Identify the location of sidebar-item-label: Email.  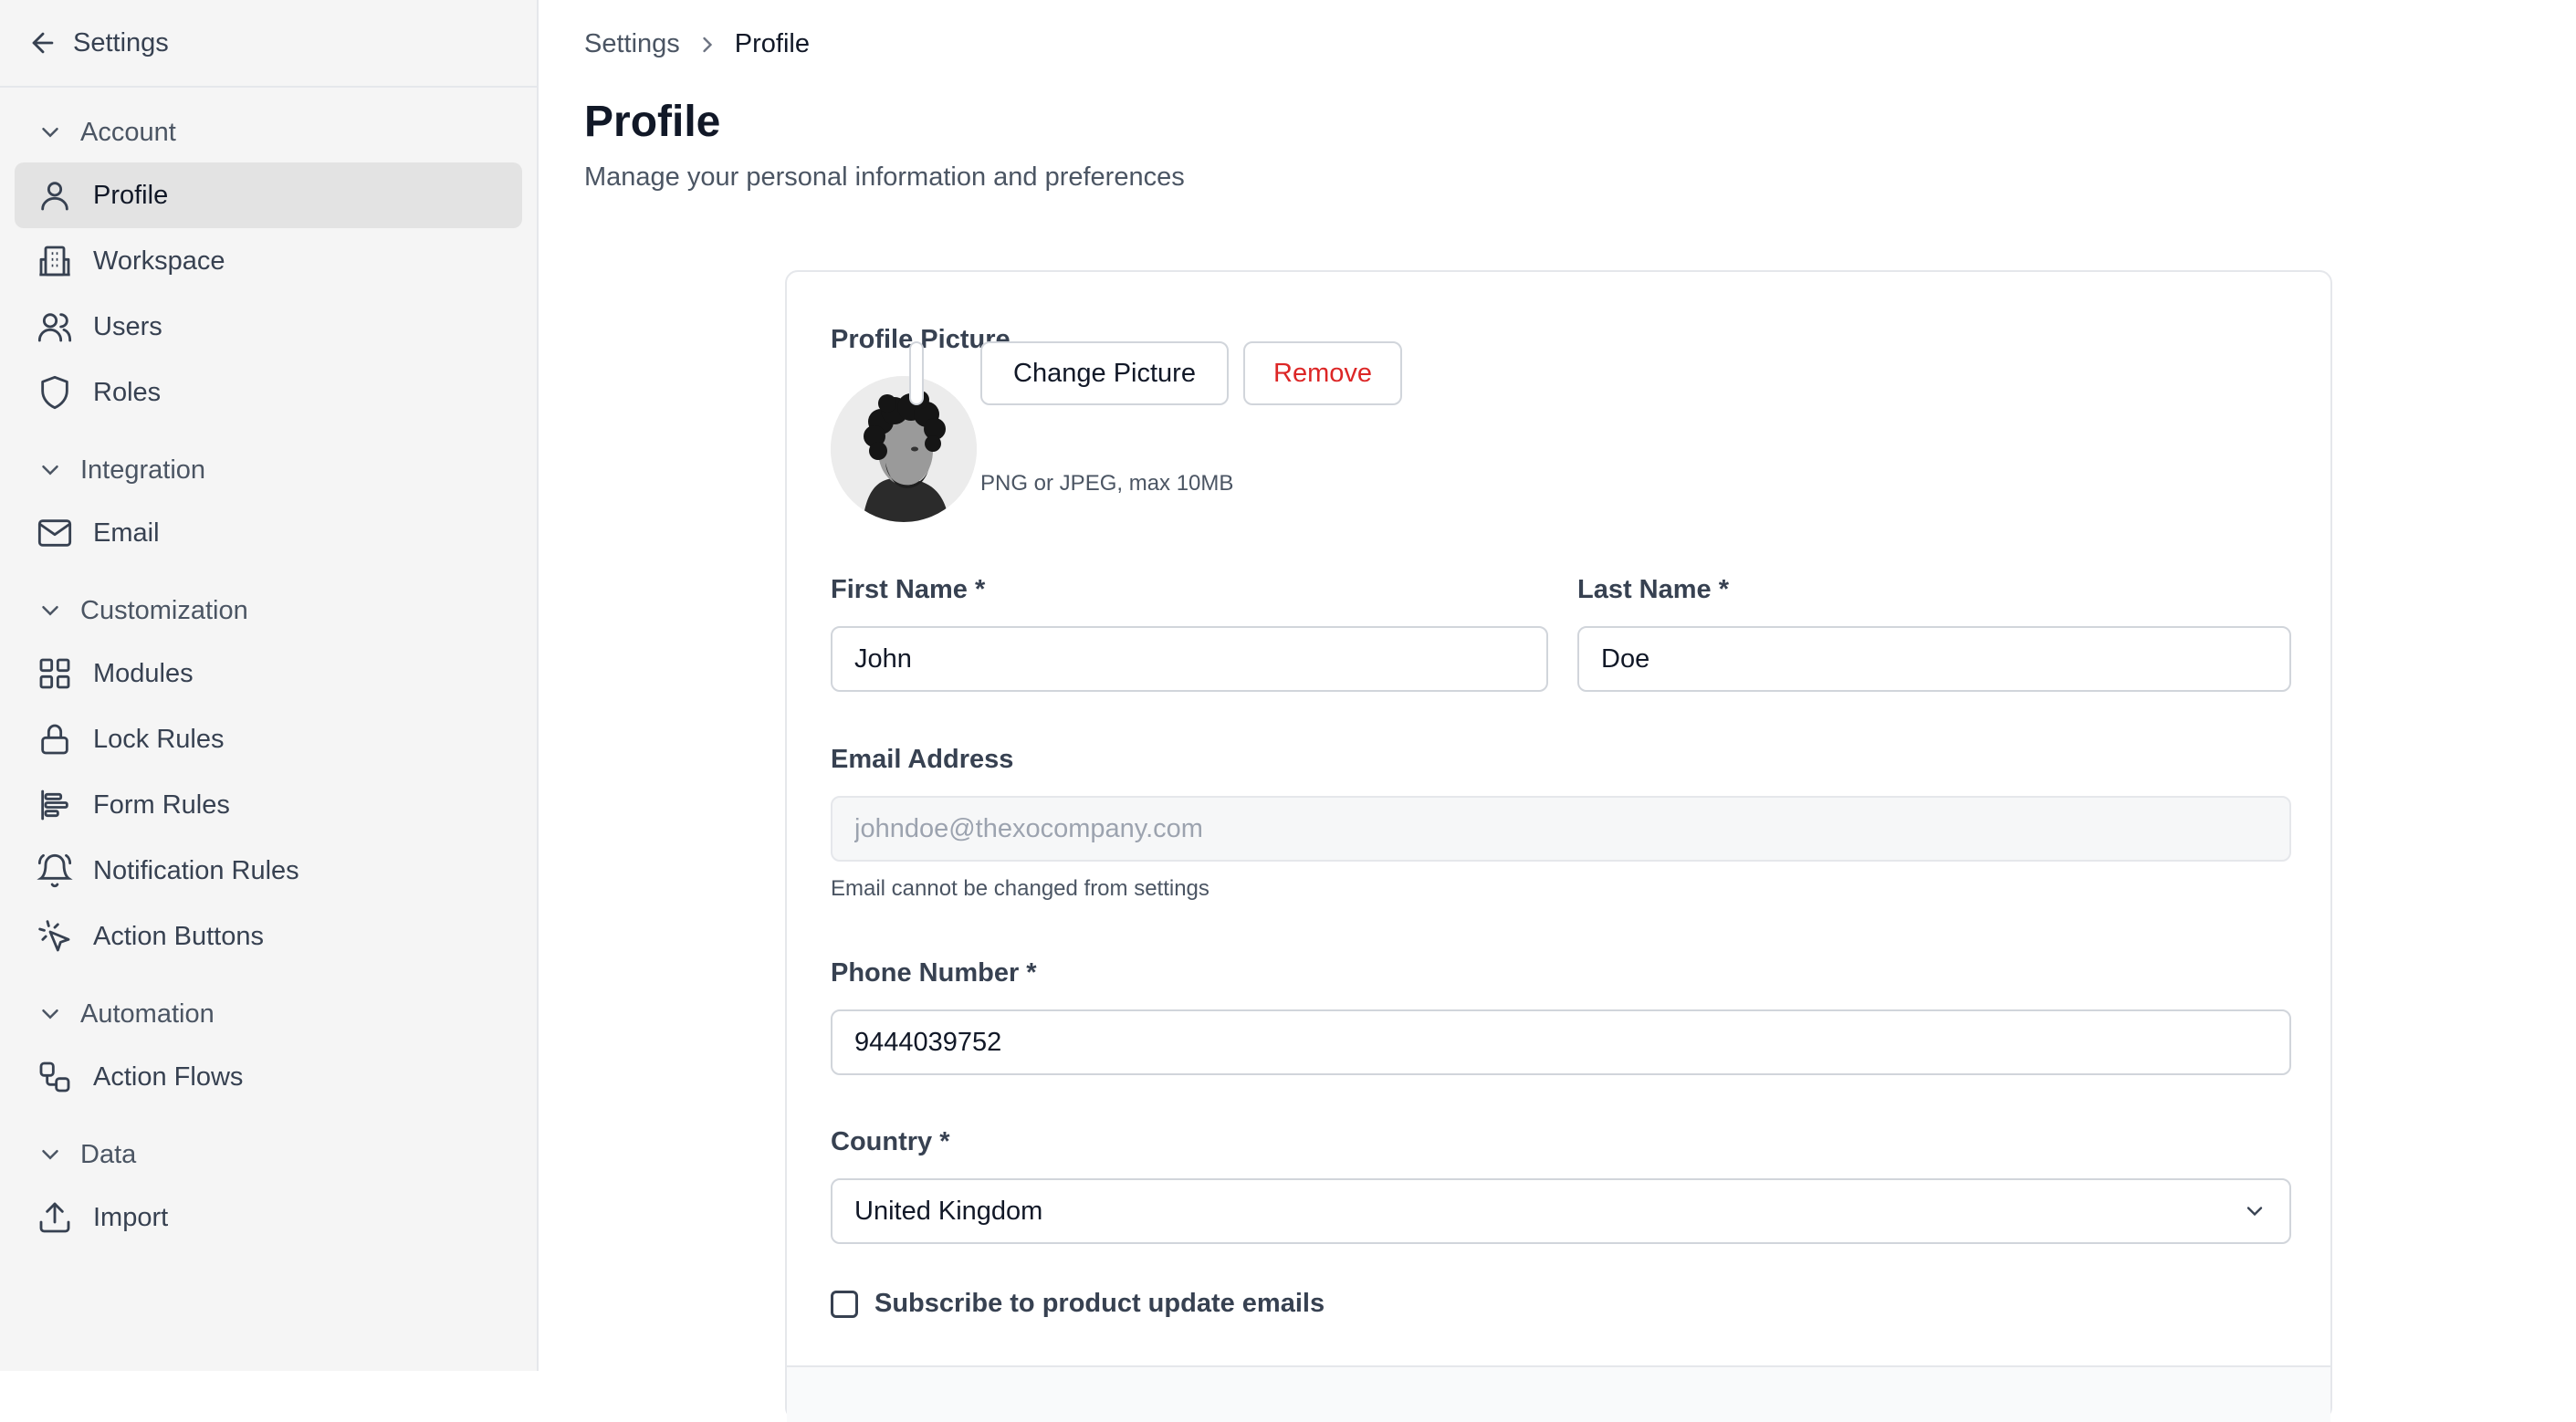
(126, 533).